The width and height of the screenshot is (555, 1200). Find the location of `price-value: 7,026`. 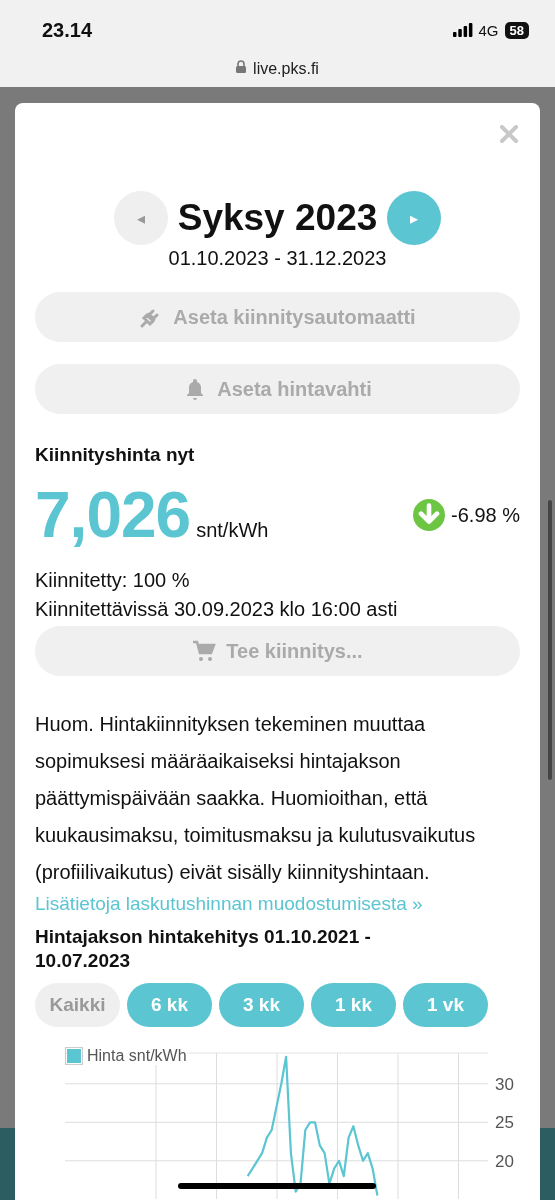

price-value: 7,026 is located at coordinates (113, 515).